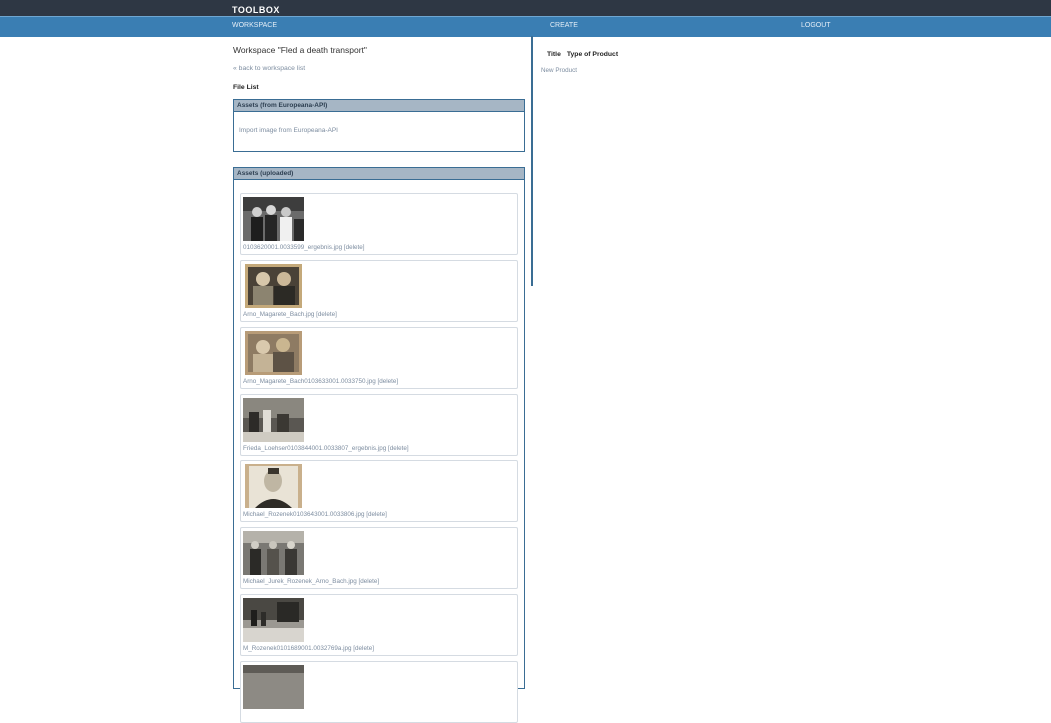 Image resolution: width=1051 pixels, height=723 pixels. I want to click on column-type-header: Type of Product, so click(592, 54).